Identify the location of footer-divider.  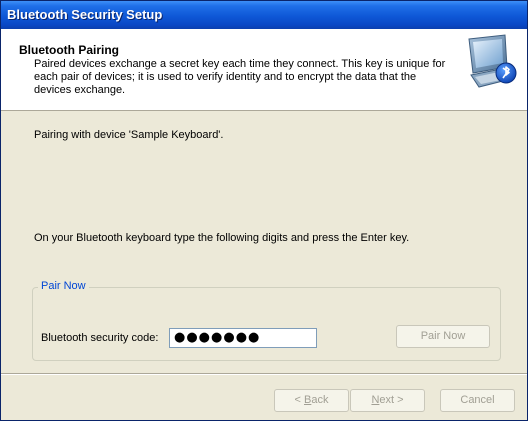
(264, 374).